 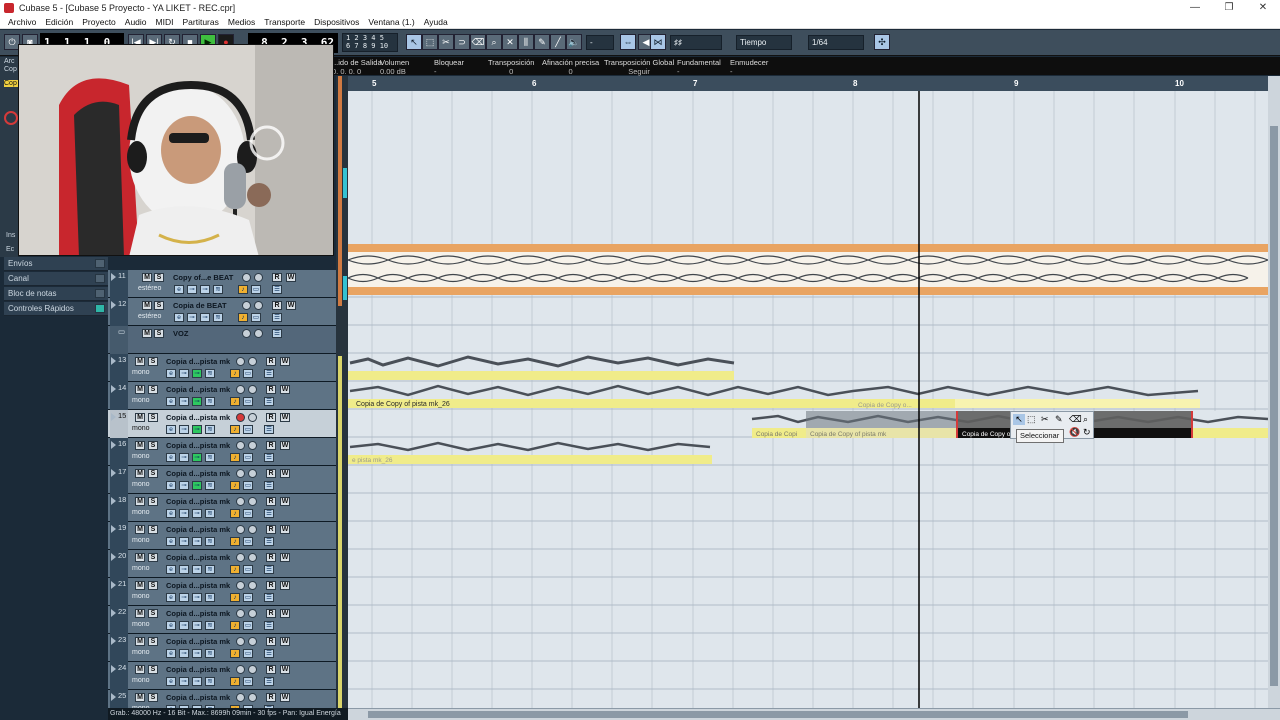 I want to click on vertical-scrollbar, so click(x=1274, y=392).